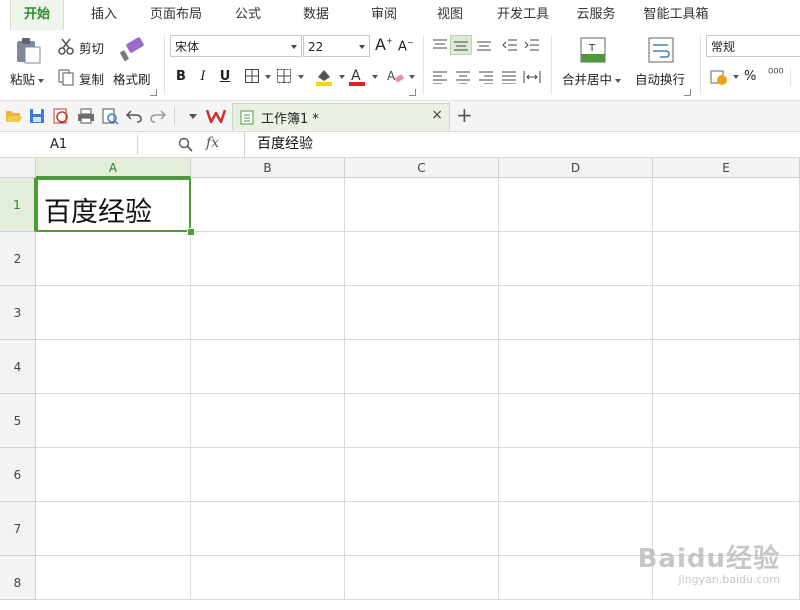 The height and width of the screenshot is (610, 800). Describe the element at coordinates (422, 529) in the screenshot. I see `cell-c7` at that location.